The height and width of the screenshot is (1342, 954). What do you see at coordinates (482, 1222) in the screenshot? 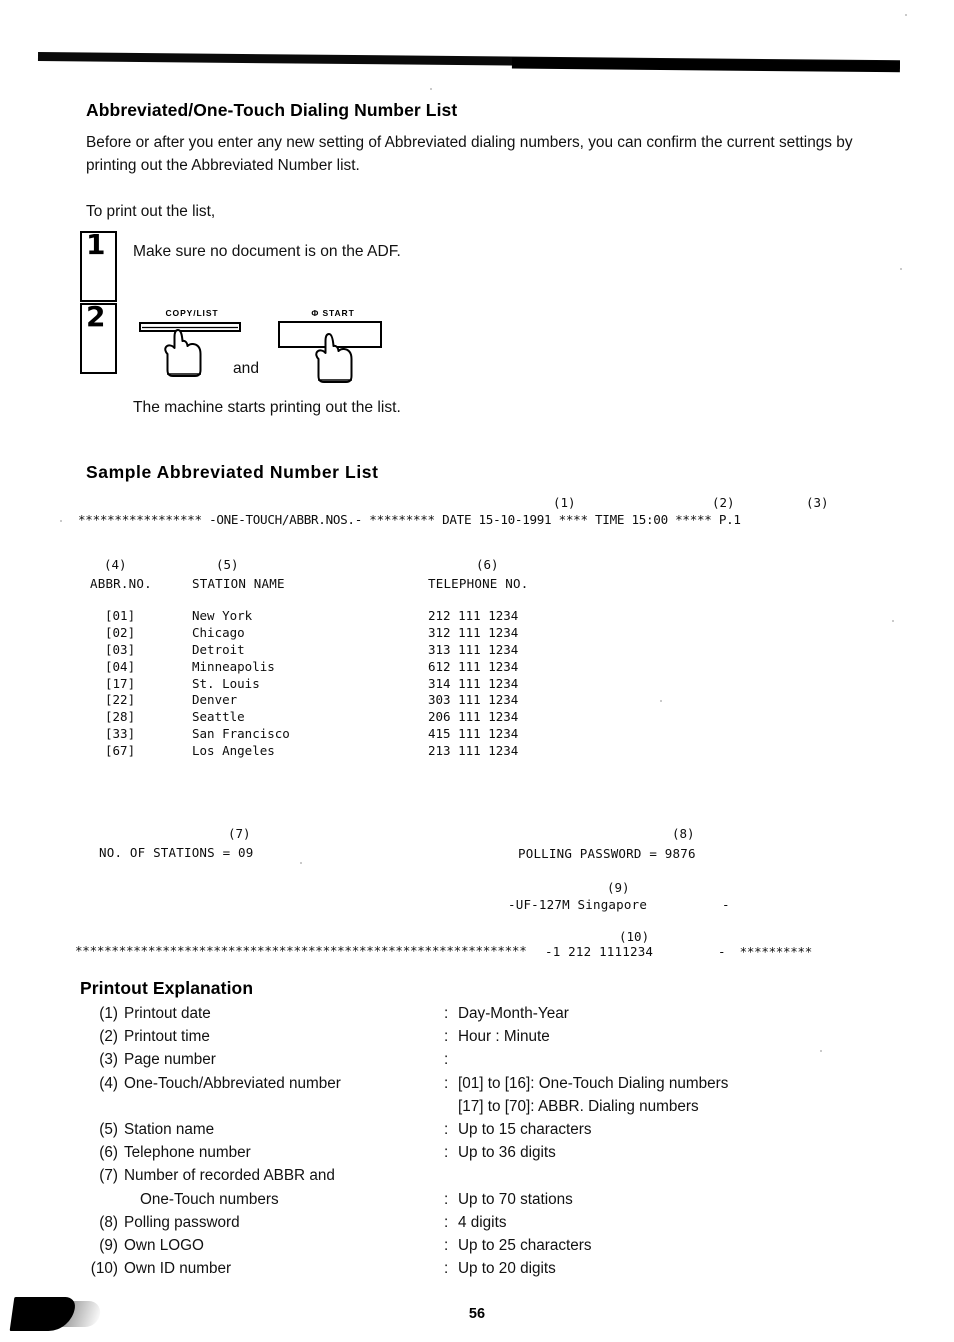
I see `explanation-item-value: 4 digits` at bounding box center [482, 1222].